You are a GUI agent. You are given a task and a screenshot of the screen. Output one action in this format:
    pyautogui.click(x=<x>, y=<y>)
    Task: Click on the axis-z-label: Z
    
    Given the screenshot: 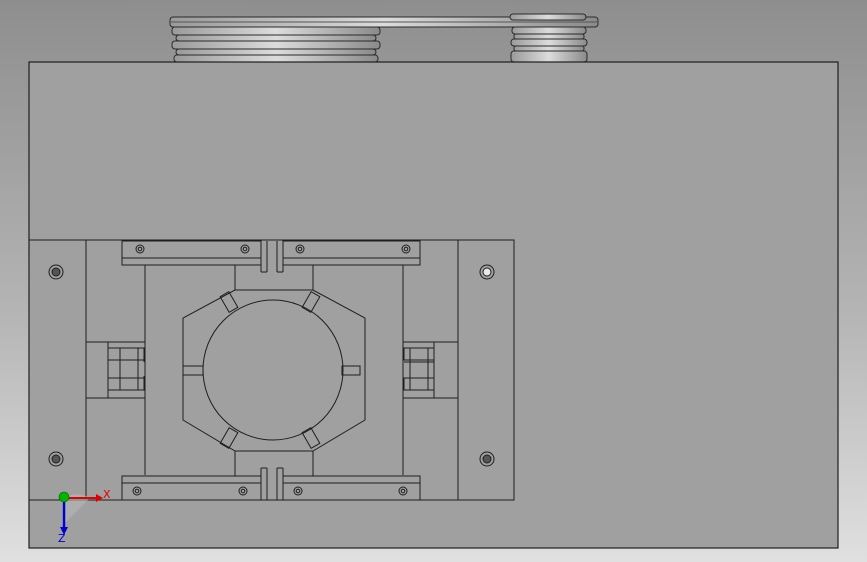 What is the action you would take?
    pyautogui.click(x=62, y=538)
    